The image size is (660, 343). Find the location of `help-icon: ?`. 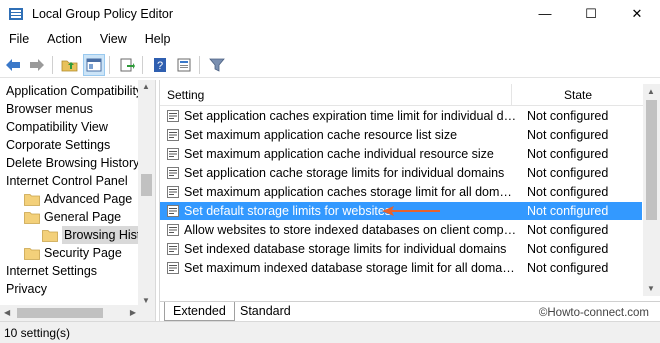

help-icon: ? is located at coordinates (160, 65).